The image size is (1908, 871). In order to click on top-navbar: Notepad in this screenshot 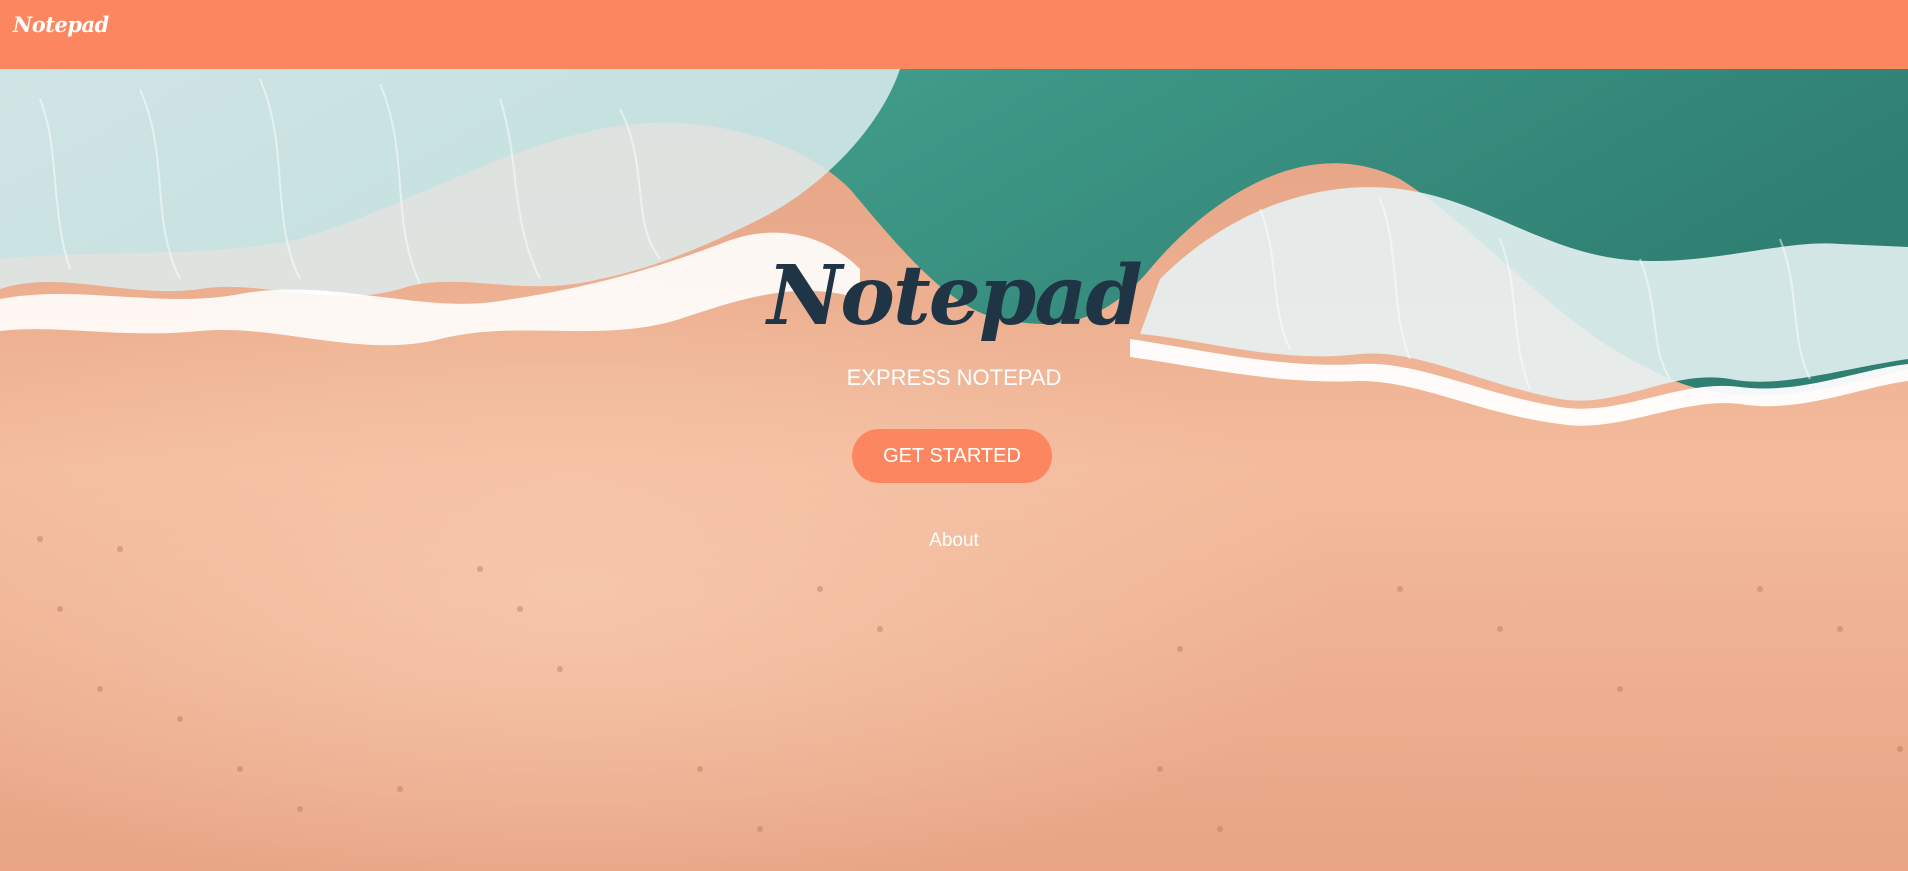, I will do `click(954, 34)`.